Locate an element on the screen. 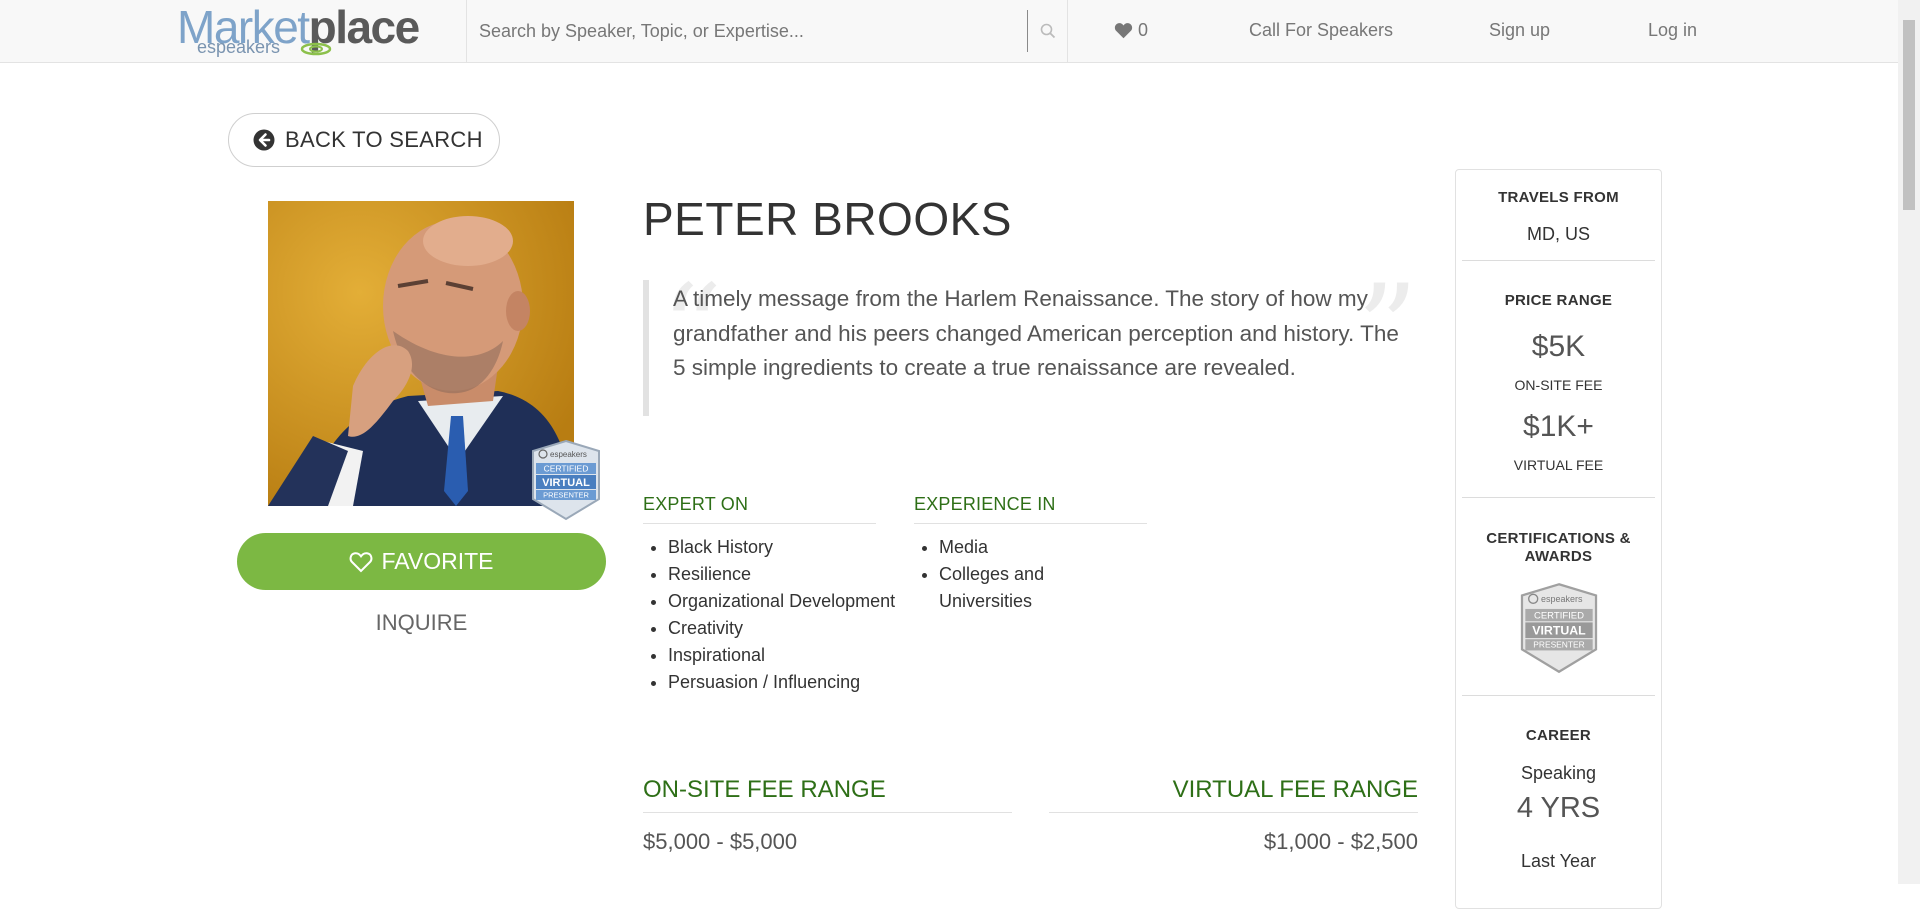  favorite-button: FAVORITE is located at coordinates (421, 561).